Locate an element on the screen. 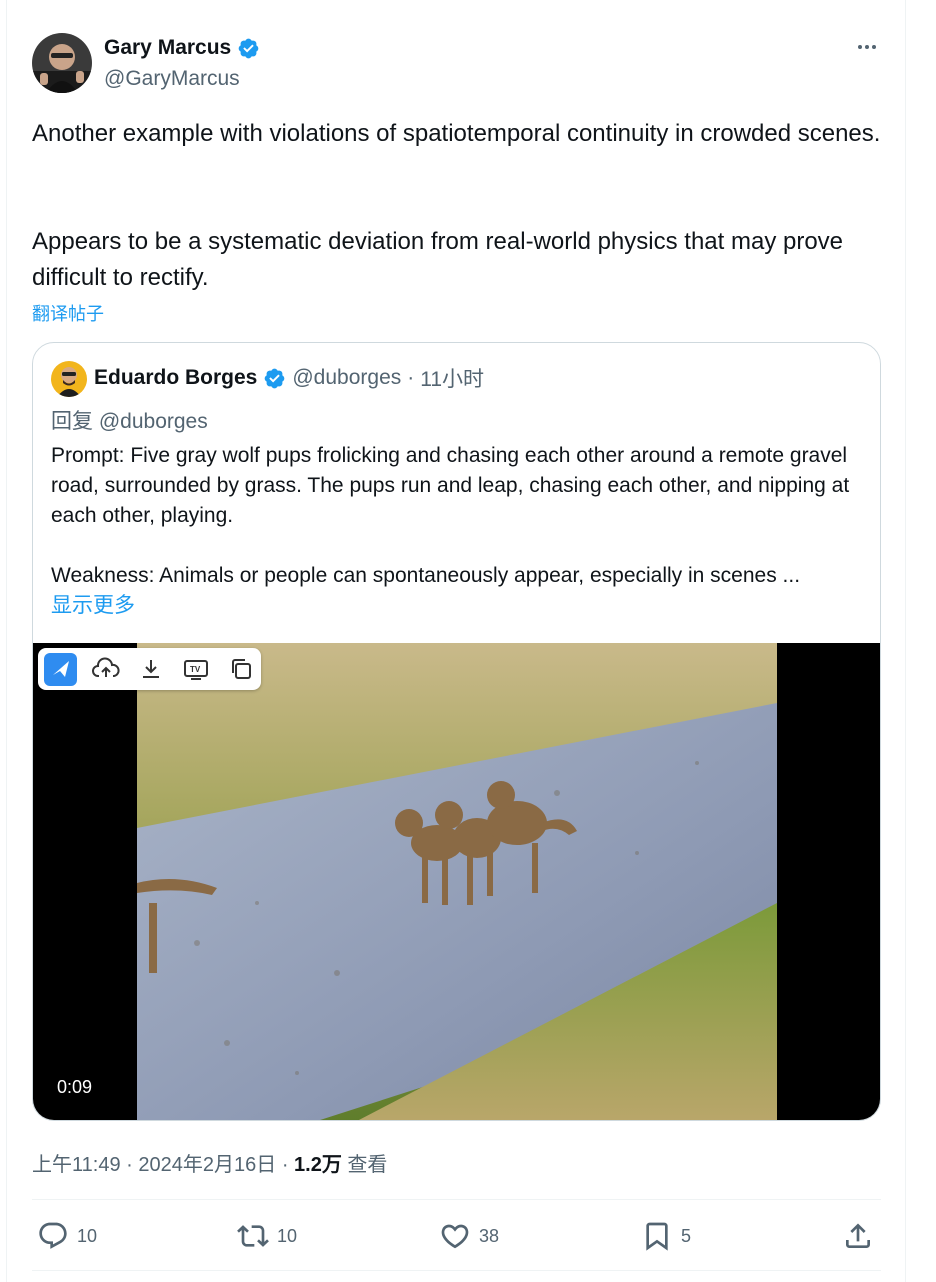 The height and width of the screenshot is (1282, 936). reply-button: 10 is located at coordinates (67, 1236).